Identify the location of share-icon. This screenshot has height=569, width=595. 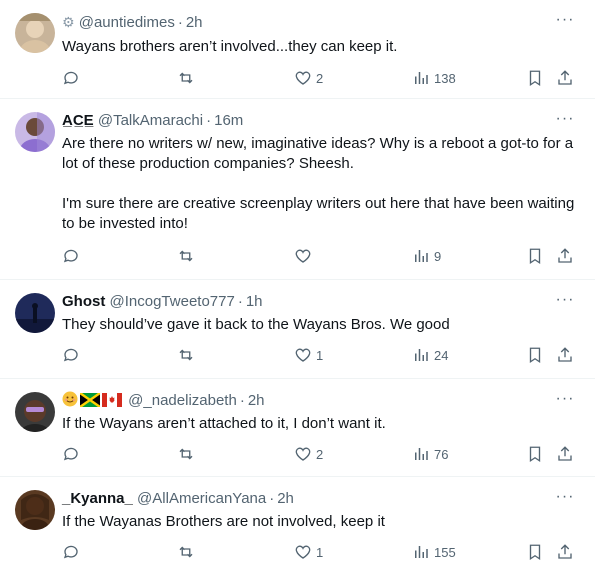
(565, 77).